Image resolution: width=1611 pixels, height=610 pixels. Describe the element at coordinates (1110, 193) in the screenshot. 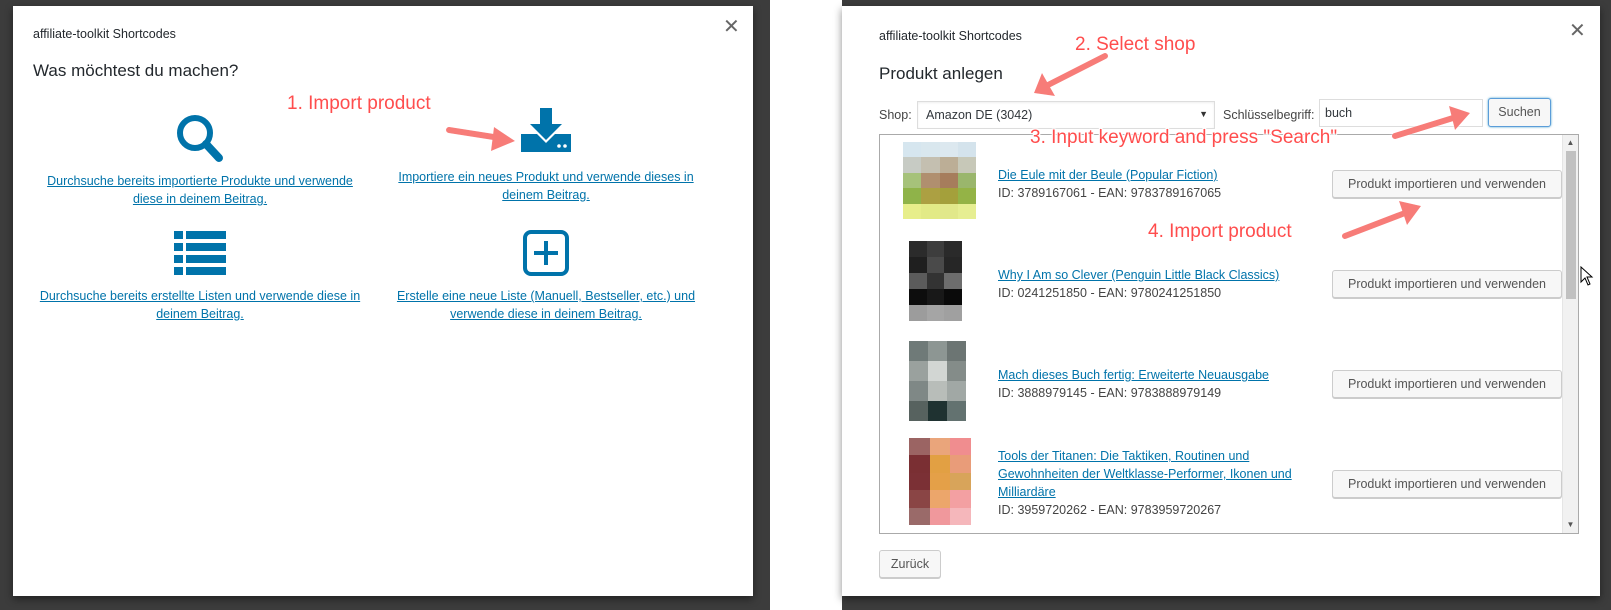

I see `product-meta: ID: 3789167061 - EAN: 9783789167065` at that location.